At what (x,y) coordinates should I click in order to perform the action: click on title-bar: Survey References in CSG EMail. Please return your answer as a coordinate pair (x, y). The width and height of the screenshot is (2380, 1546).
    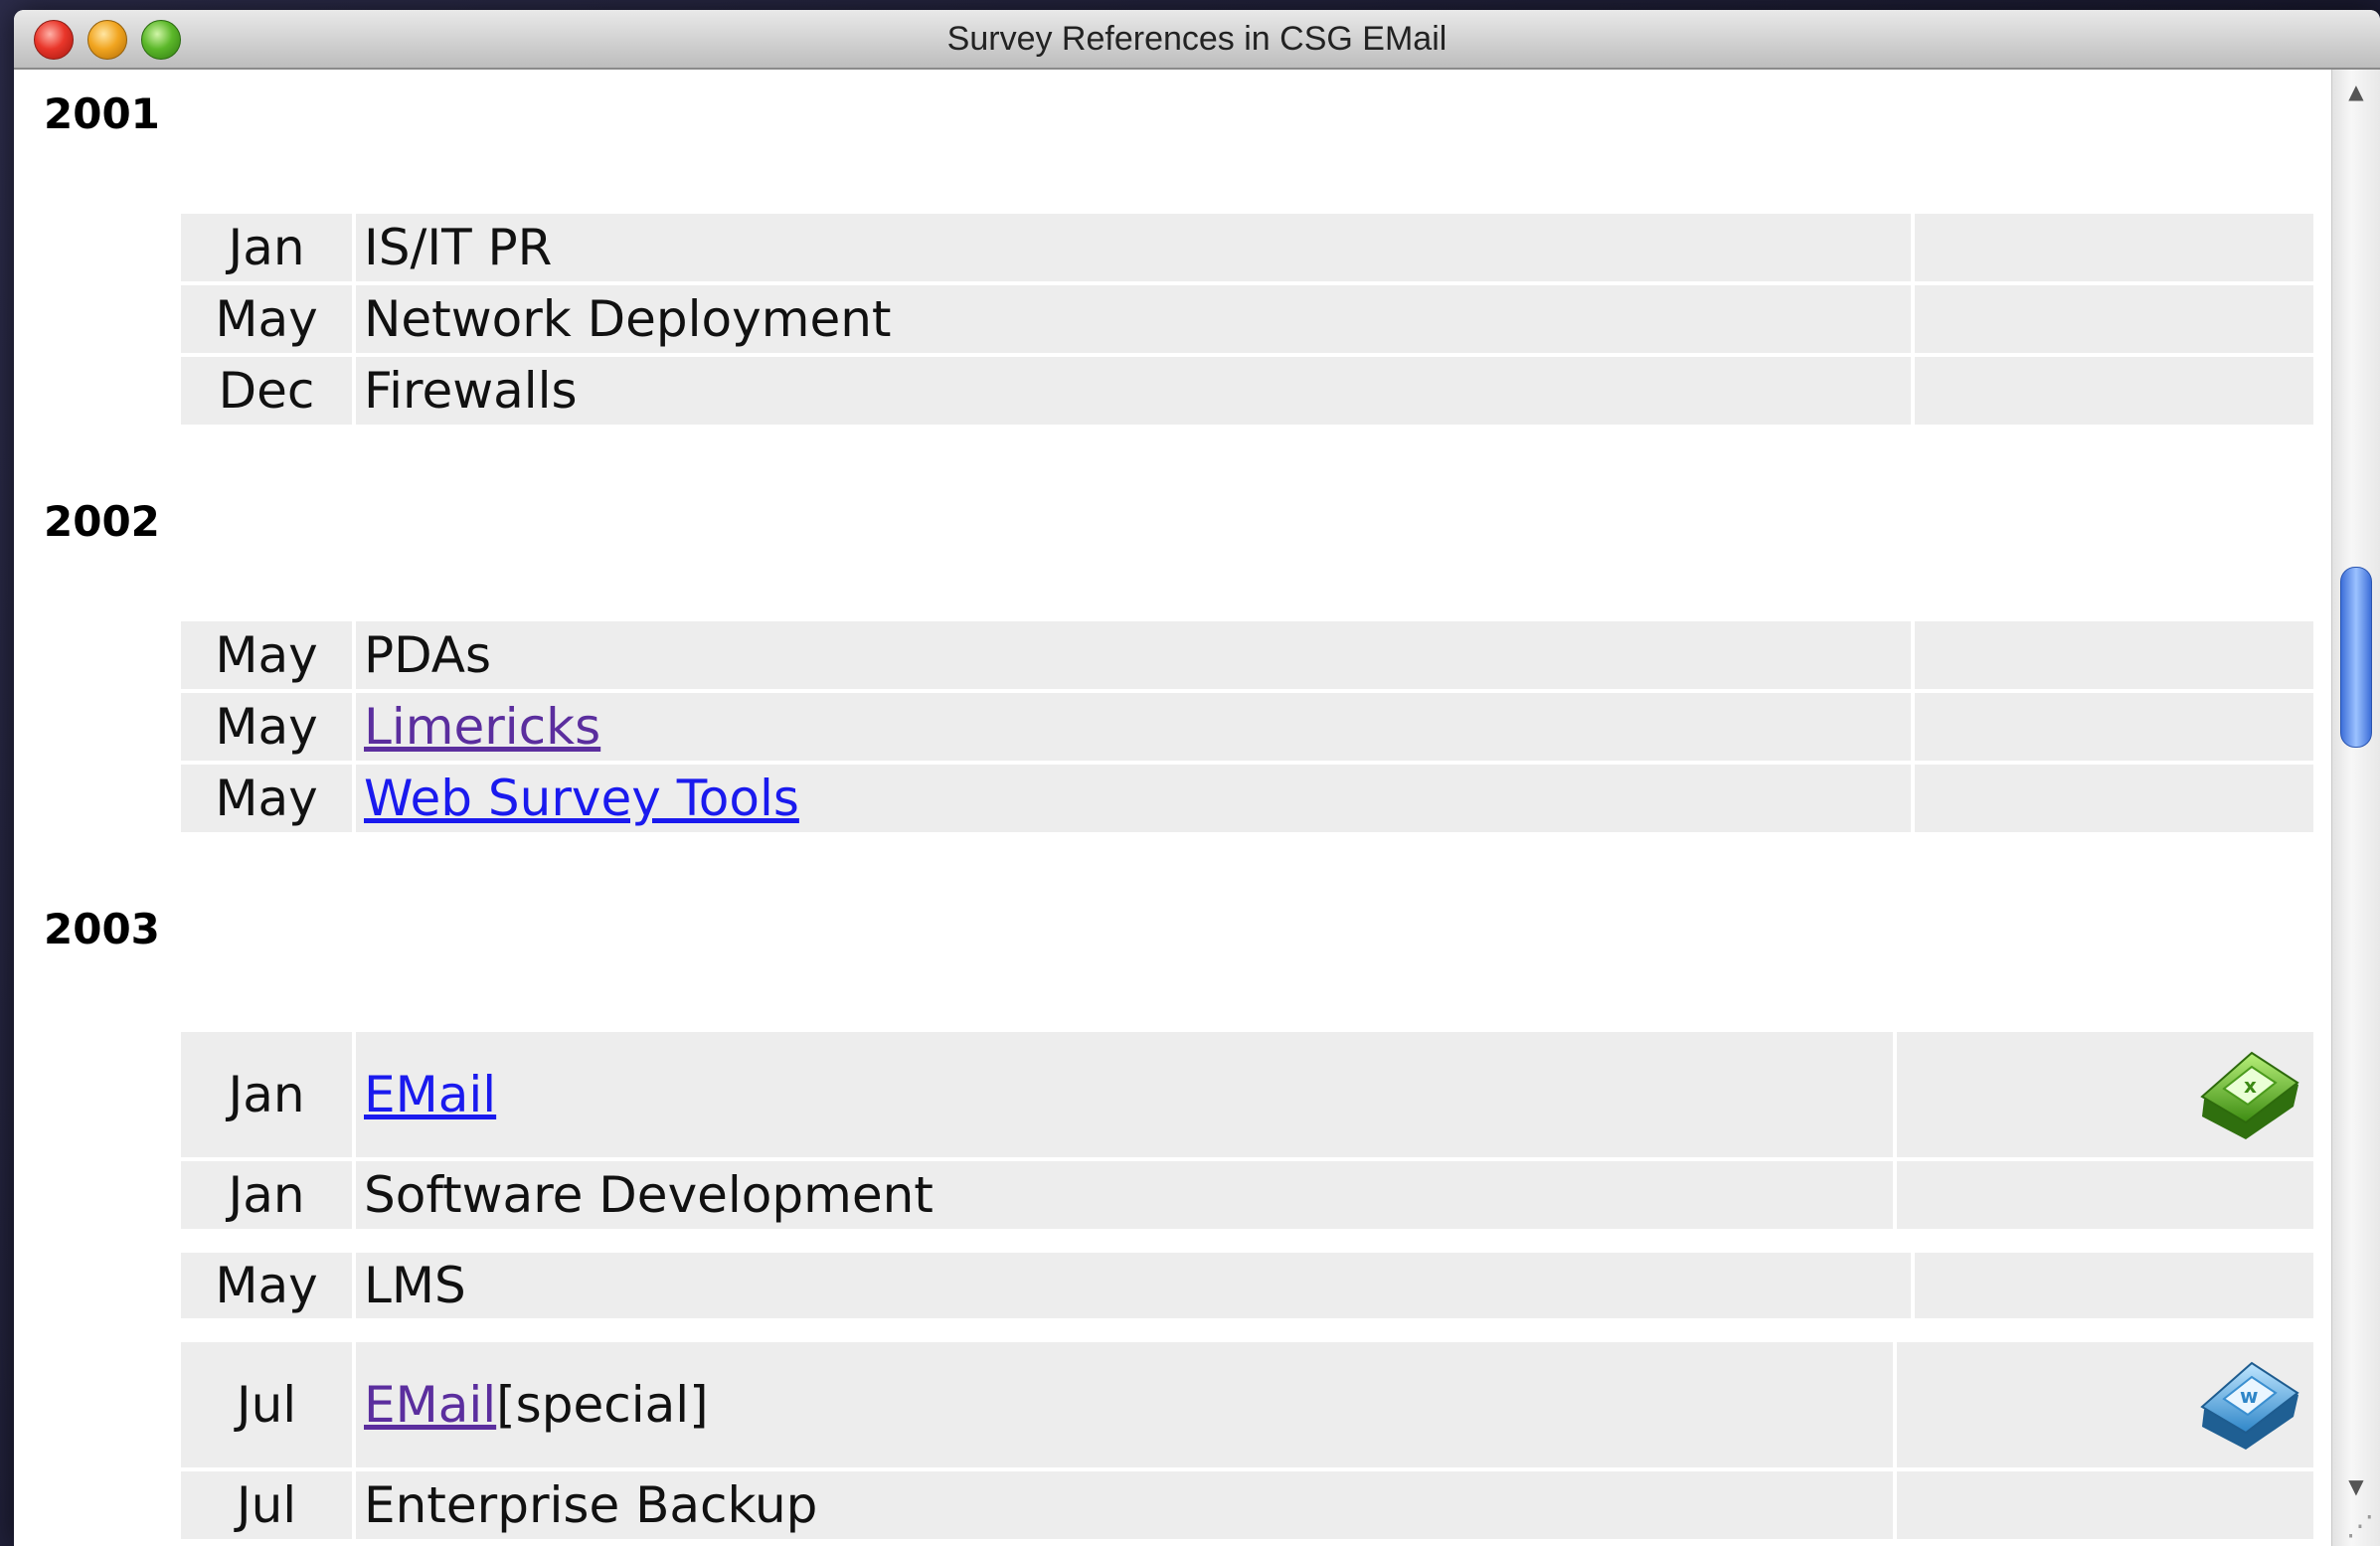
    Looking at the image, I should click on (1197, 40).